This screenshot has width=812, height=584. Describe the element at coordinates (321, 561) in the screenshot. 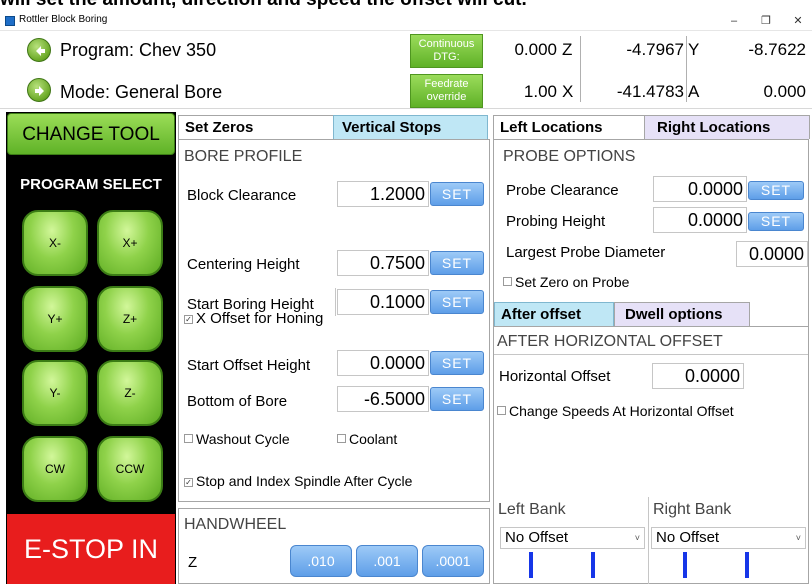

I see `handwheel-step-010-button: .010` at that location.